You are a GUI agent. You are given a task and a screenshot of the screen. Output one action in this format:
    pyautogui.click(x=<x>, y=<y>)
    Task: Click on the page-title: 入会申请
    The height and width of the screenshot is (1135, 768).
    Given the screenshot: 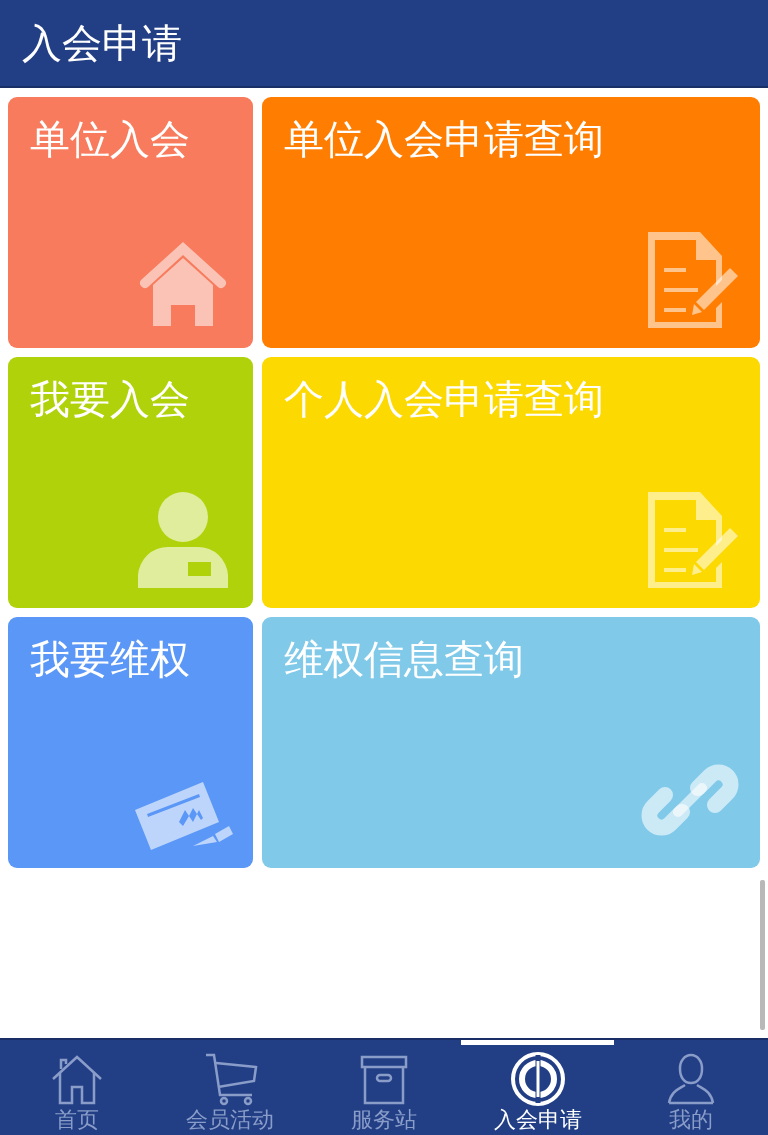 What is the action you would take?
    pyautogui.click(x=102, y=43)
    